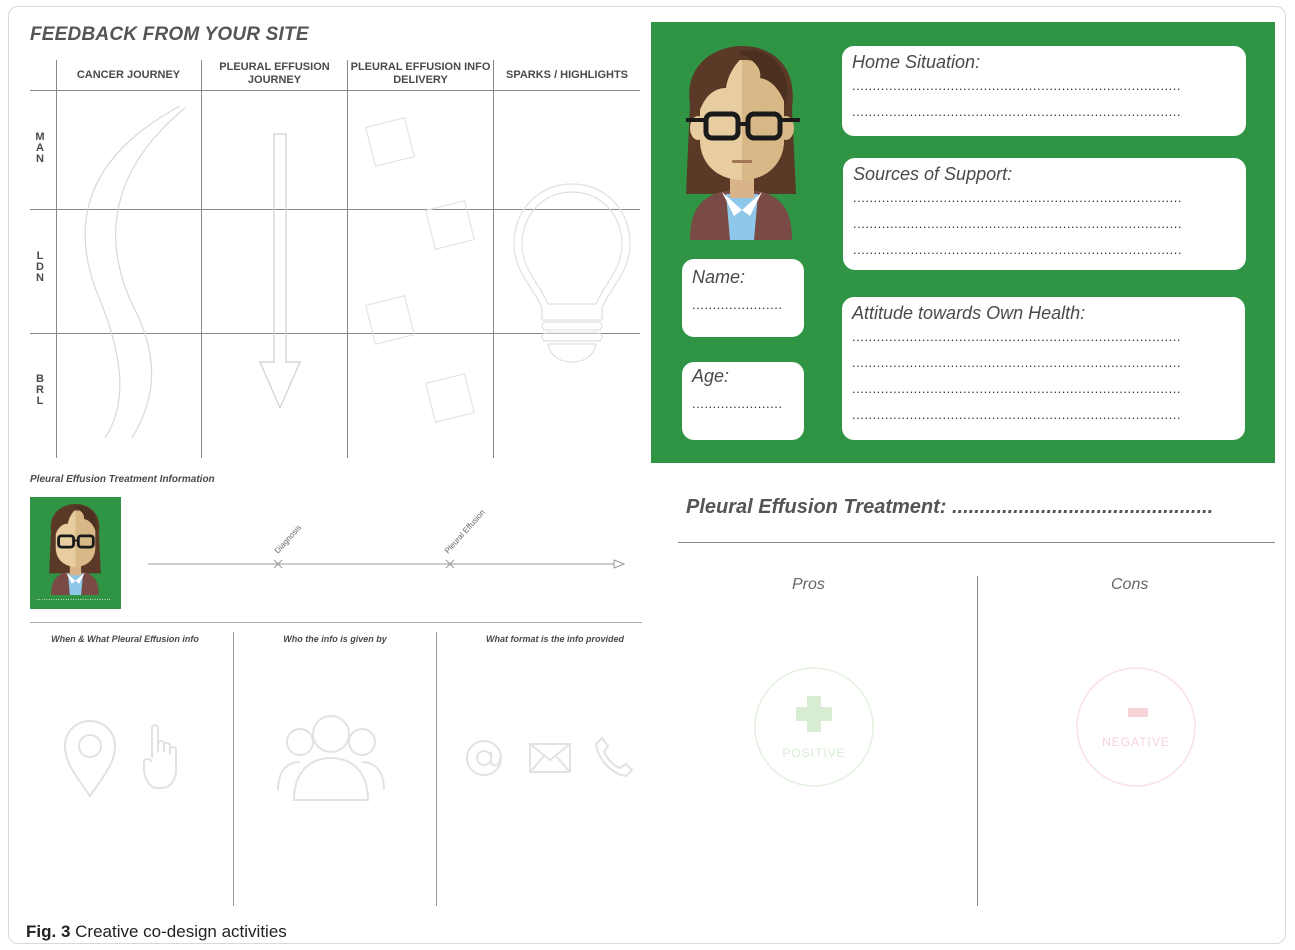  I want to click on envelope-icon, so click(550, 758).